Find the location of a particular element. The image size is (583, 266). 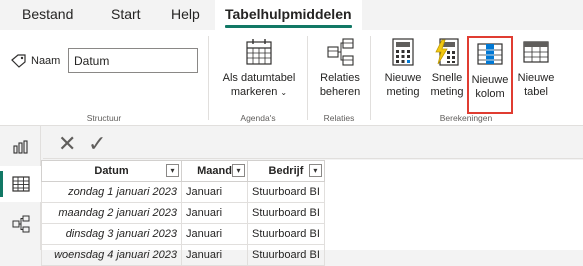

new-table-label-2: tabel is located at coordinates (536, 92).